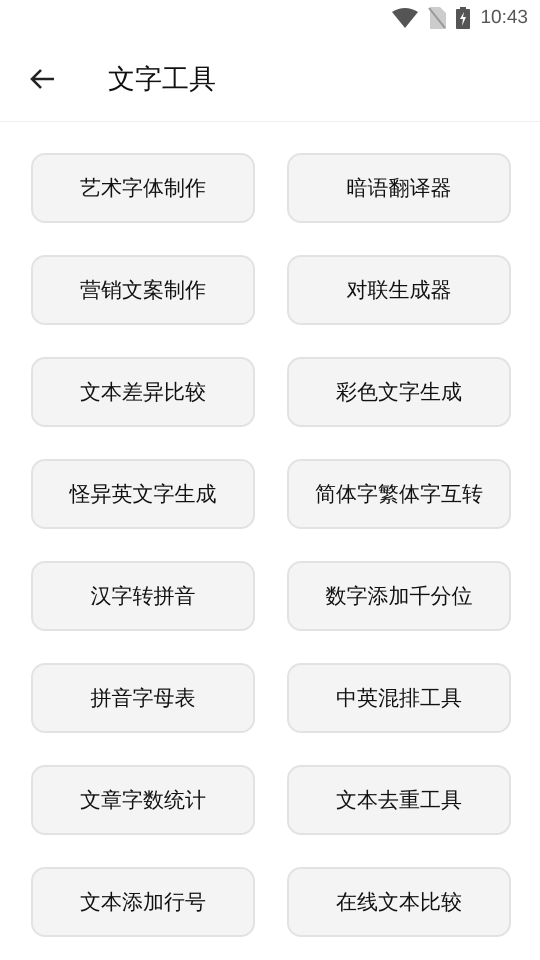  What do you see at coordinates (143, 392) in the screenshot?
I see `tool-button: 文本差异比较` at bounding box center [143, 392].